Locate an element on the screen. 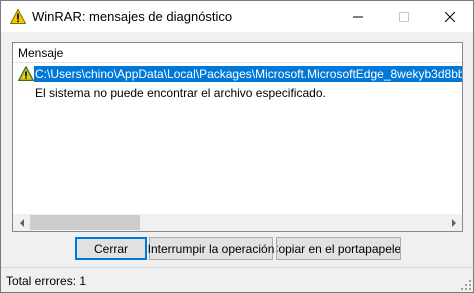 The width and height of the screenshot is (474, 293). resize-grip-icon is located at coordinates (466, 285).